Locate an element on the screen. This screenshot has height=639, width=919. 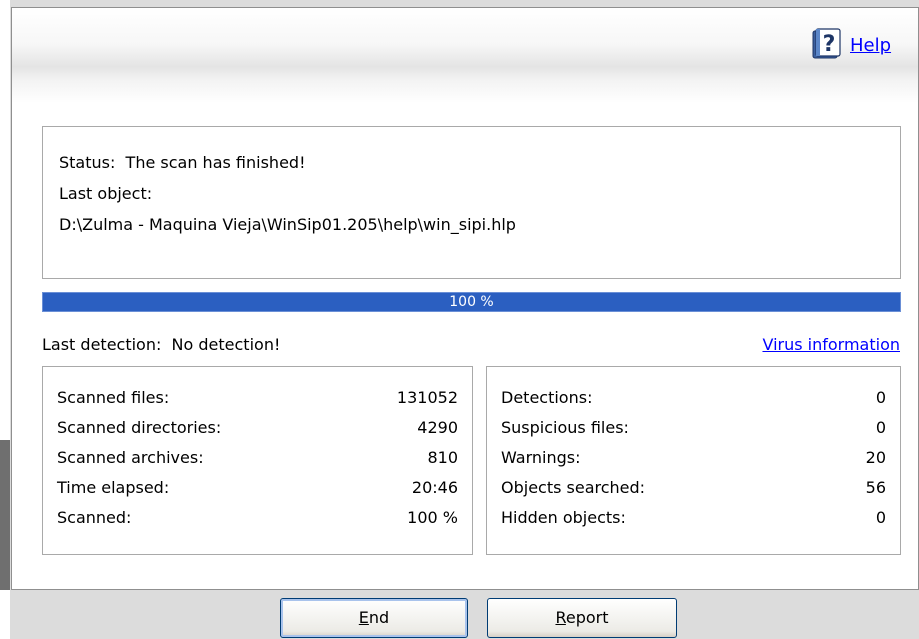
stat-row: Suspicious files: 0 is located at coordinates (693, 428).